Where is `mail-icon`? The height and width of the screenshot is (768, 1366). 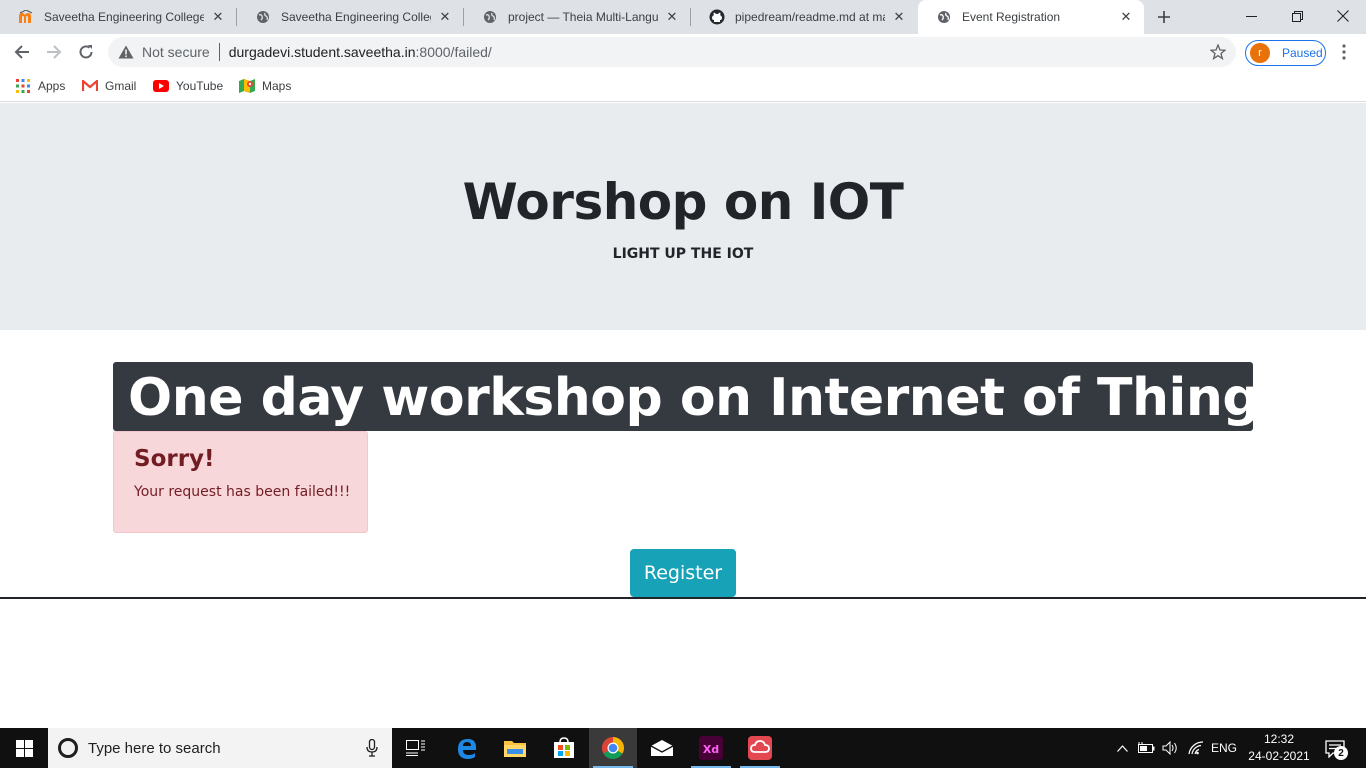
mail-icon is located at coordinates (662, 748).